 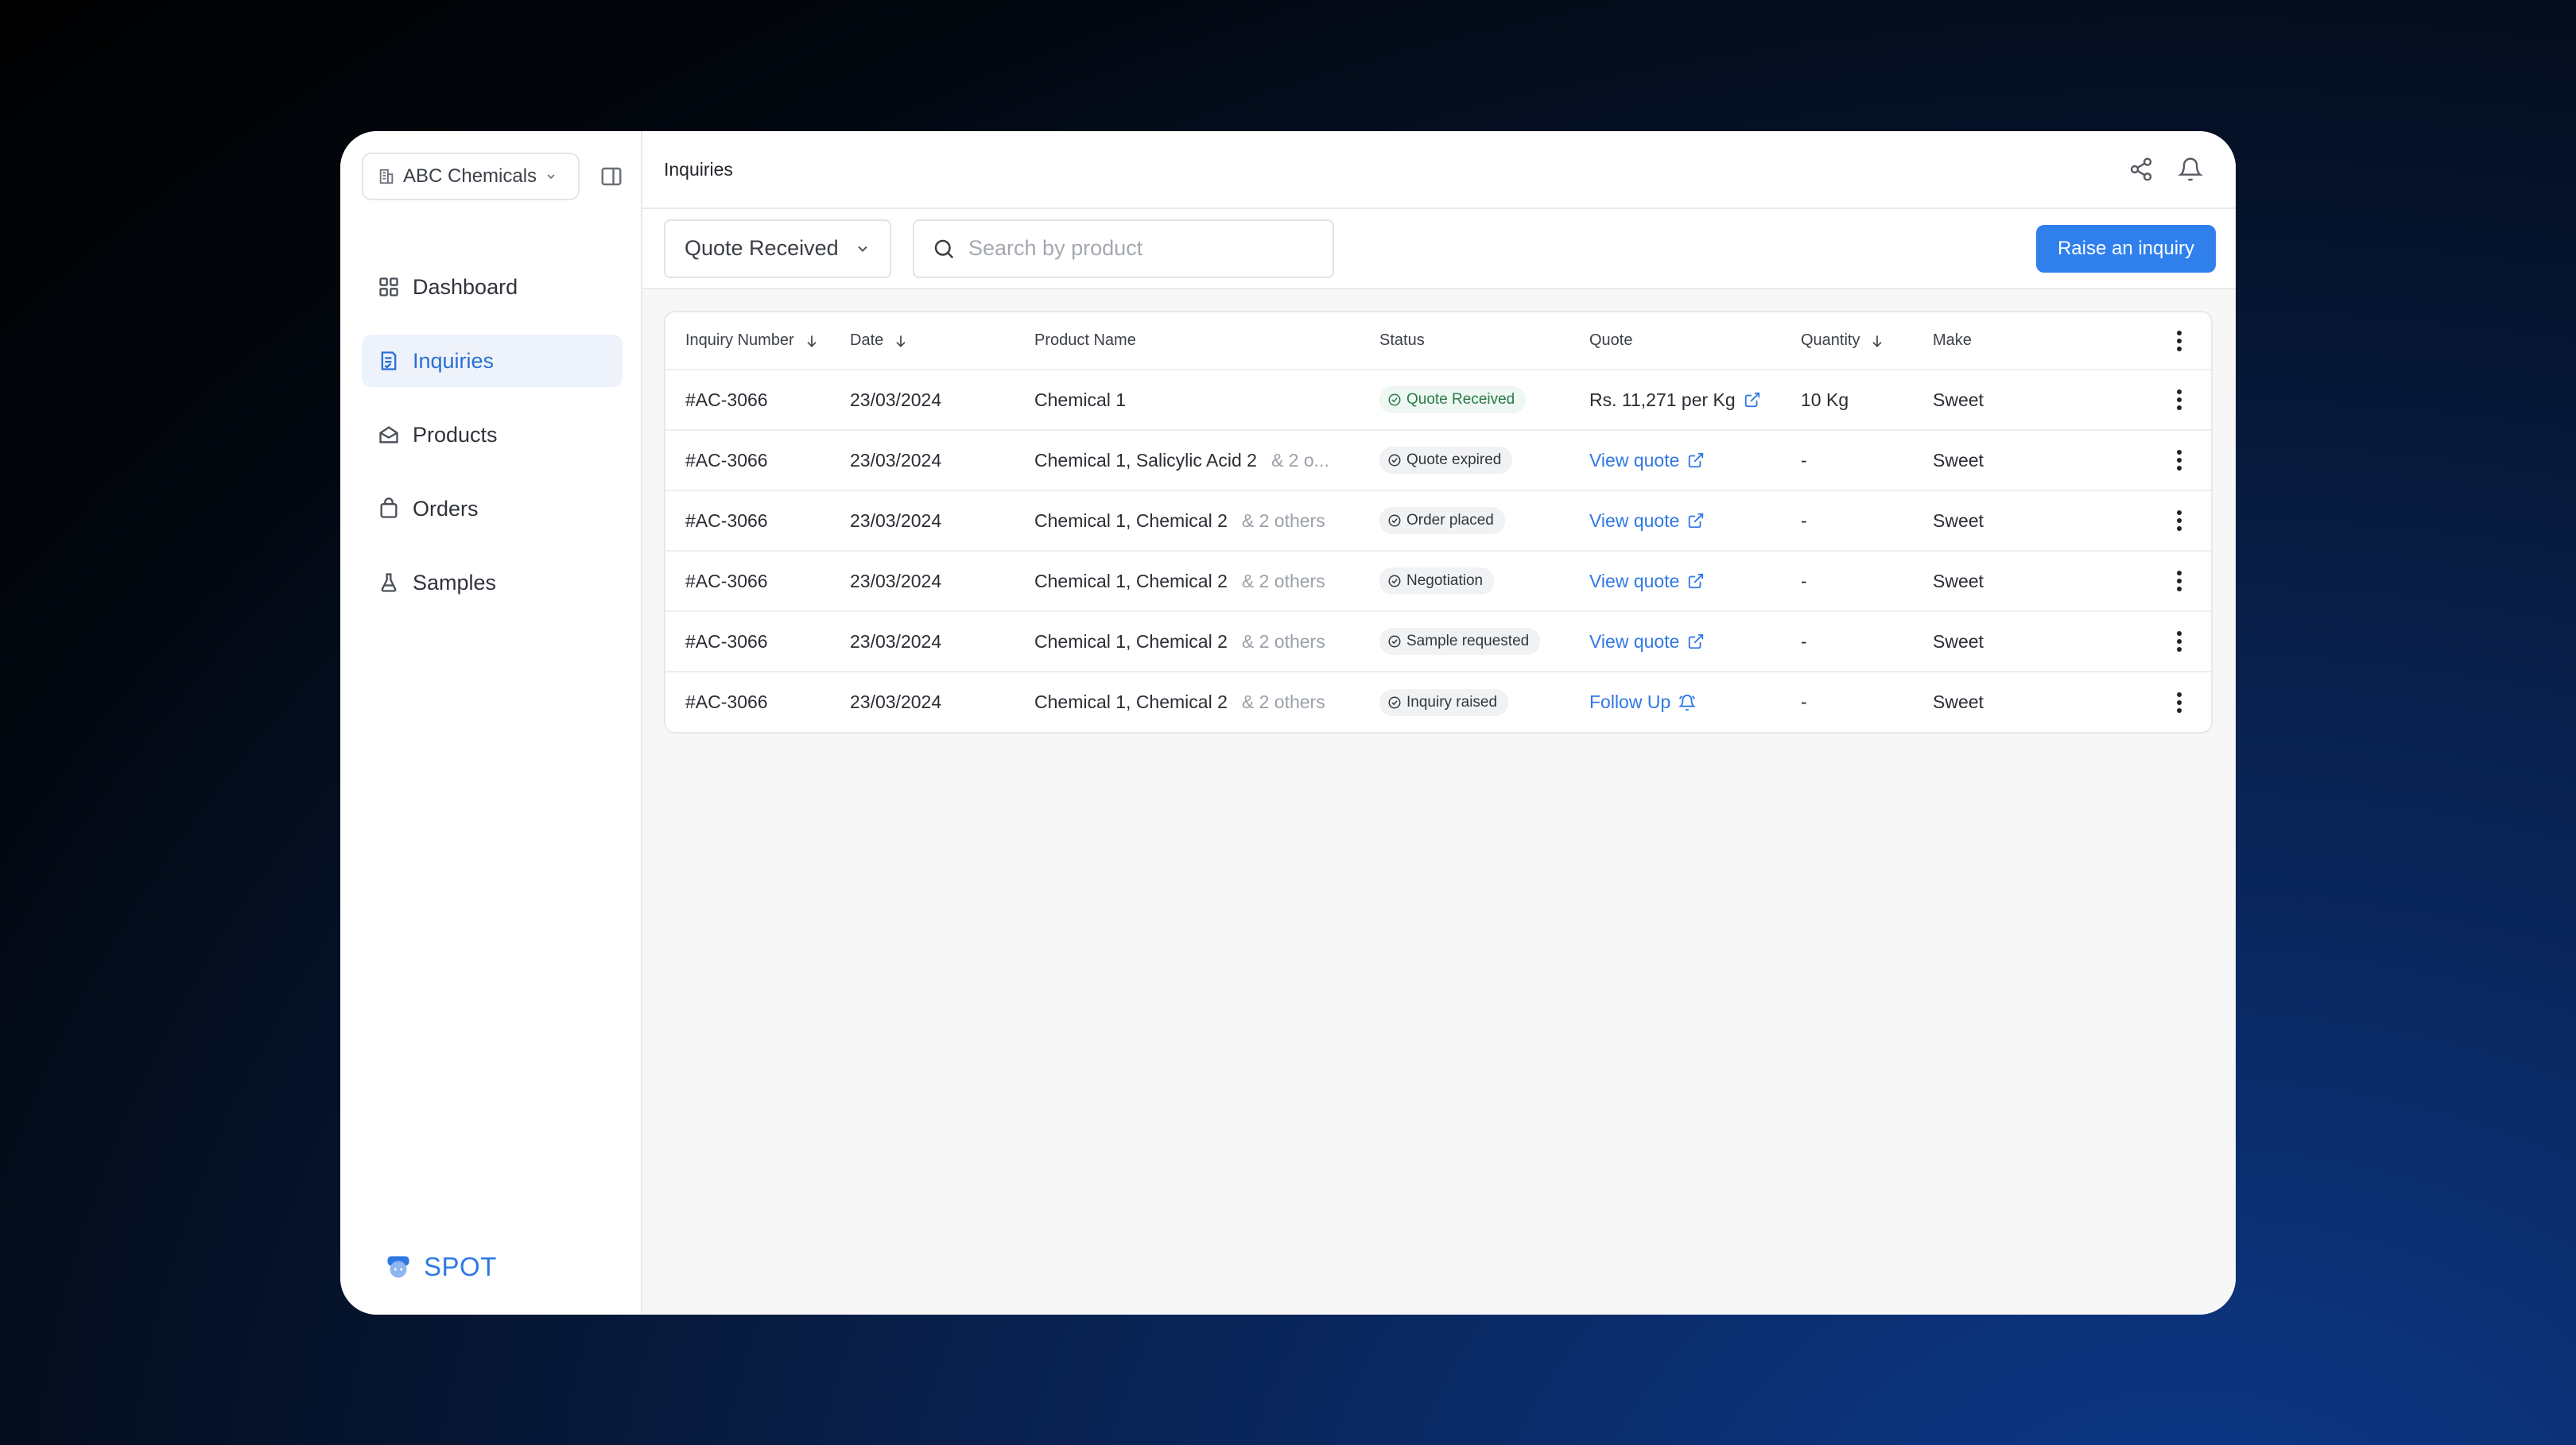 What do you see at coordinates (758, 341) in the screenshot?
I see `column-header-inquiry-number: Inquiry Number` at bounding box center [758, 341].